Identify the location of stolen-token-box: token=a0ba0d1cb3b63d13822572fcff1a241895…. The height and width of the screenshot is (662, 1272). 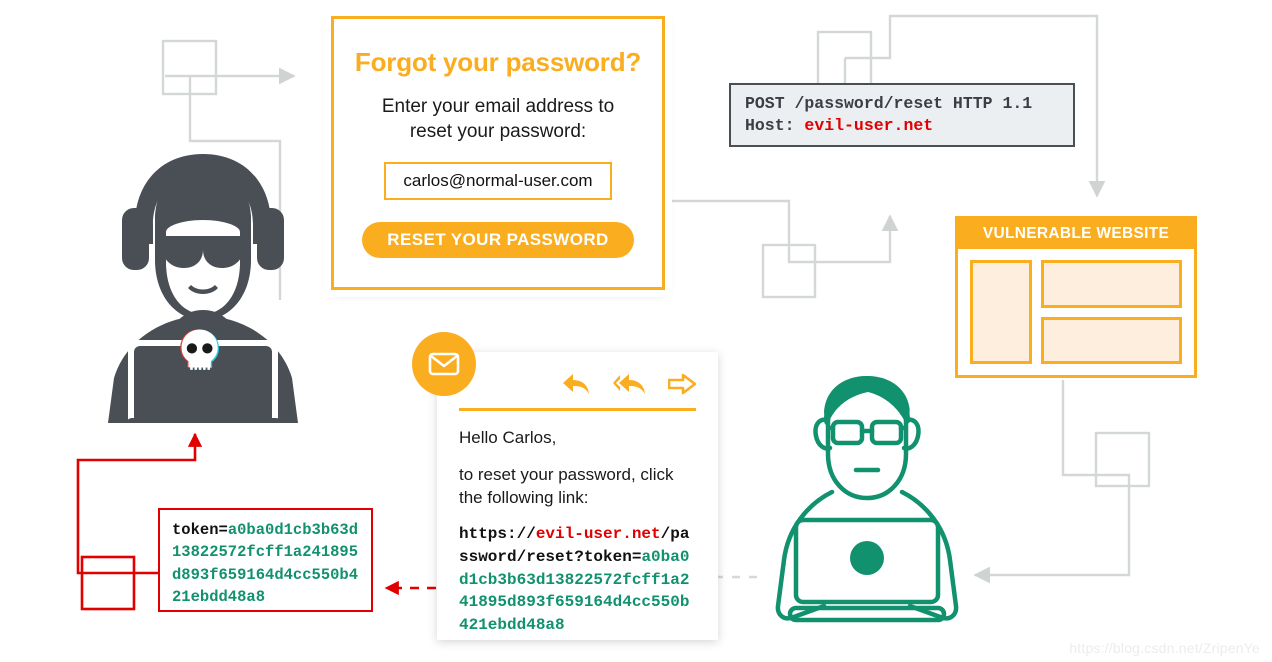
(265, 560).